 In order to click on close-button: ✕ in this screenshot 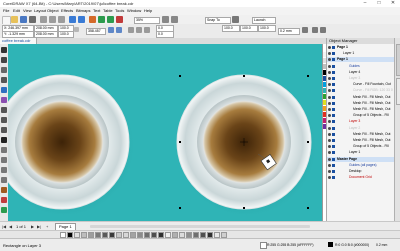, I will do `click(393, 3)`.